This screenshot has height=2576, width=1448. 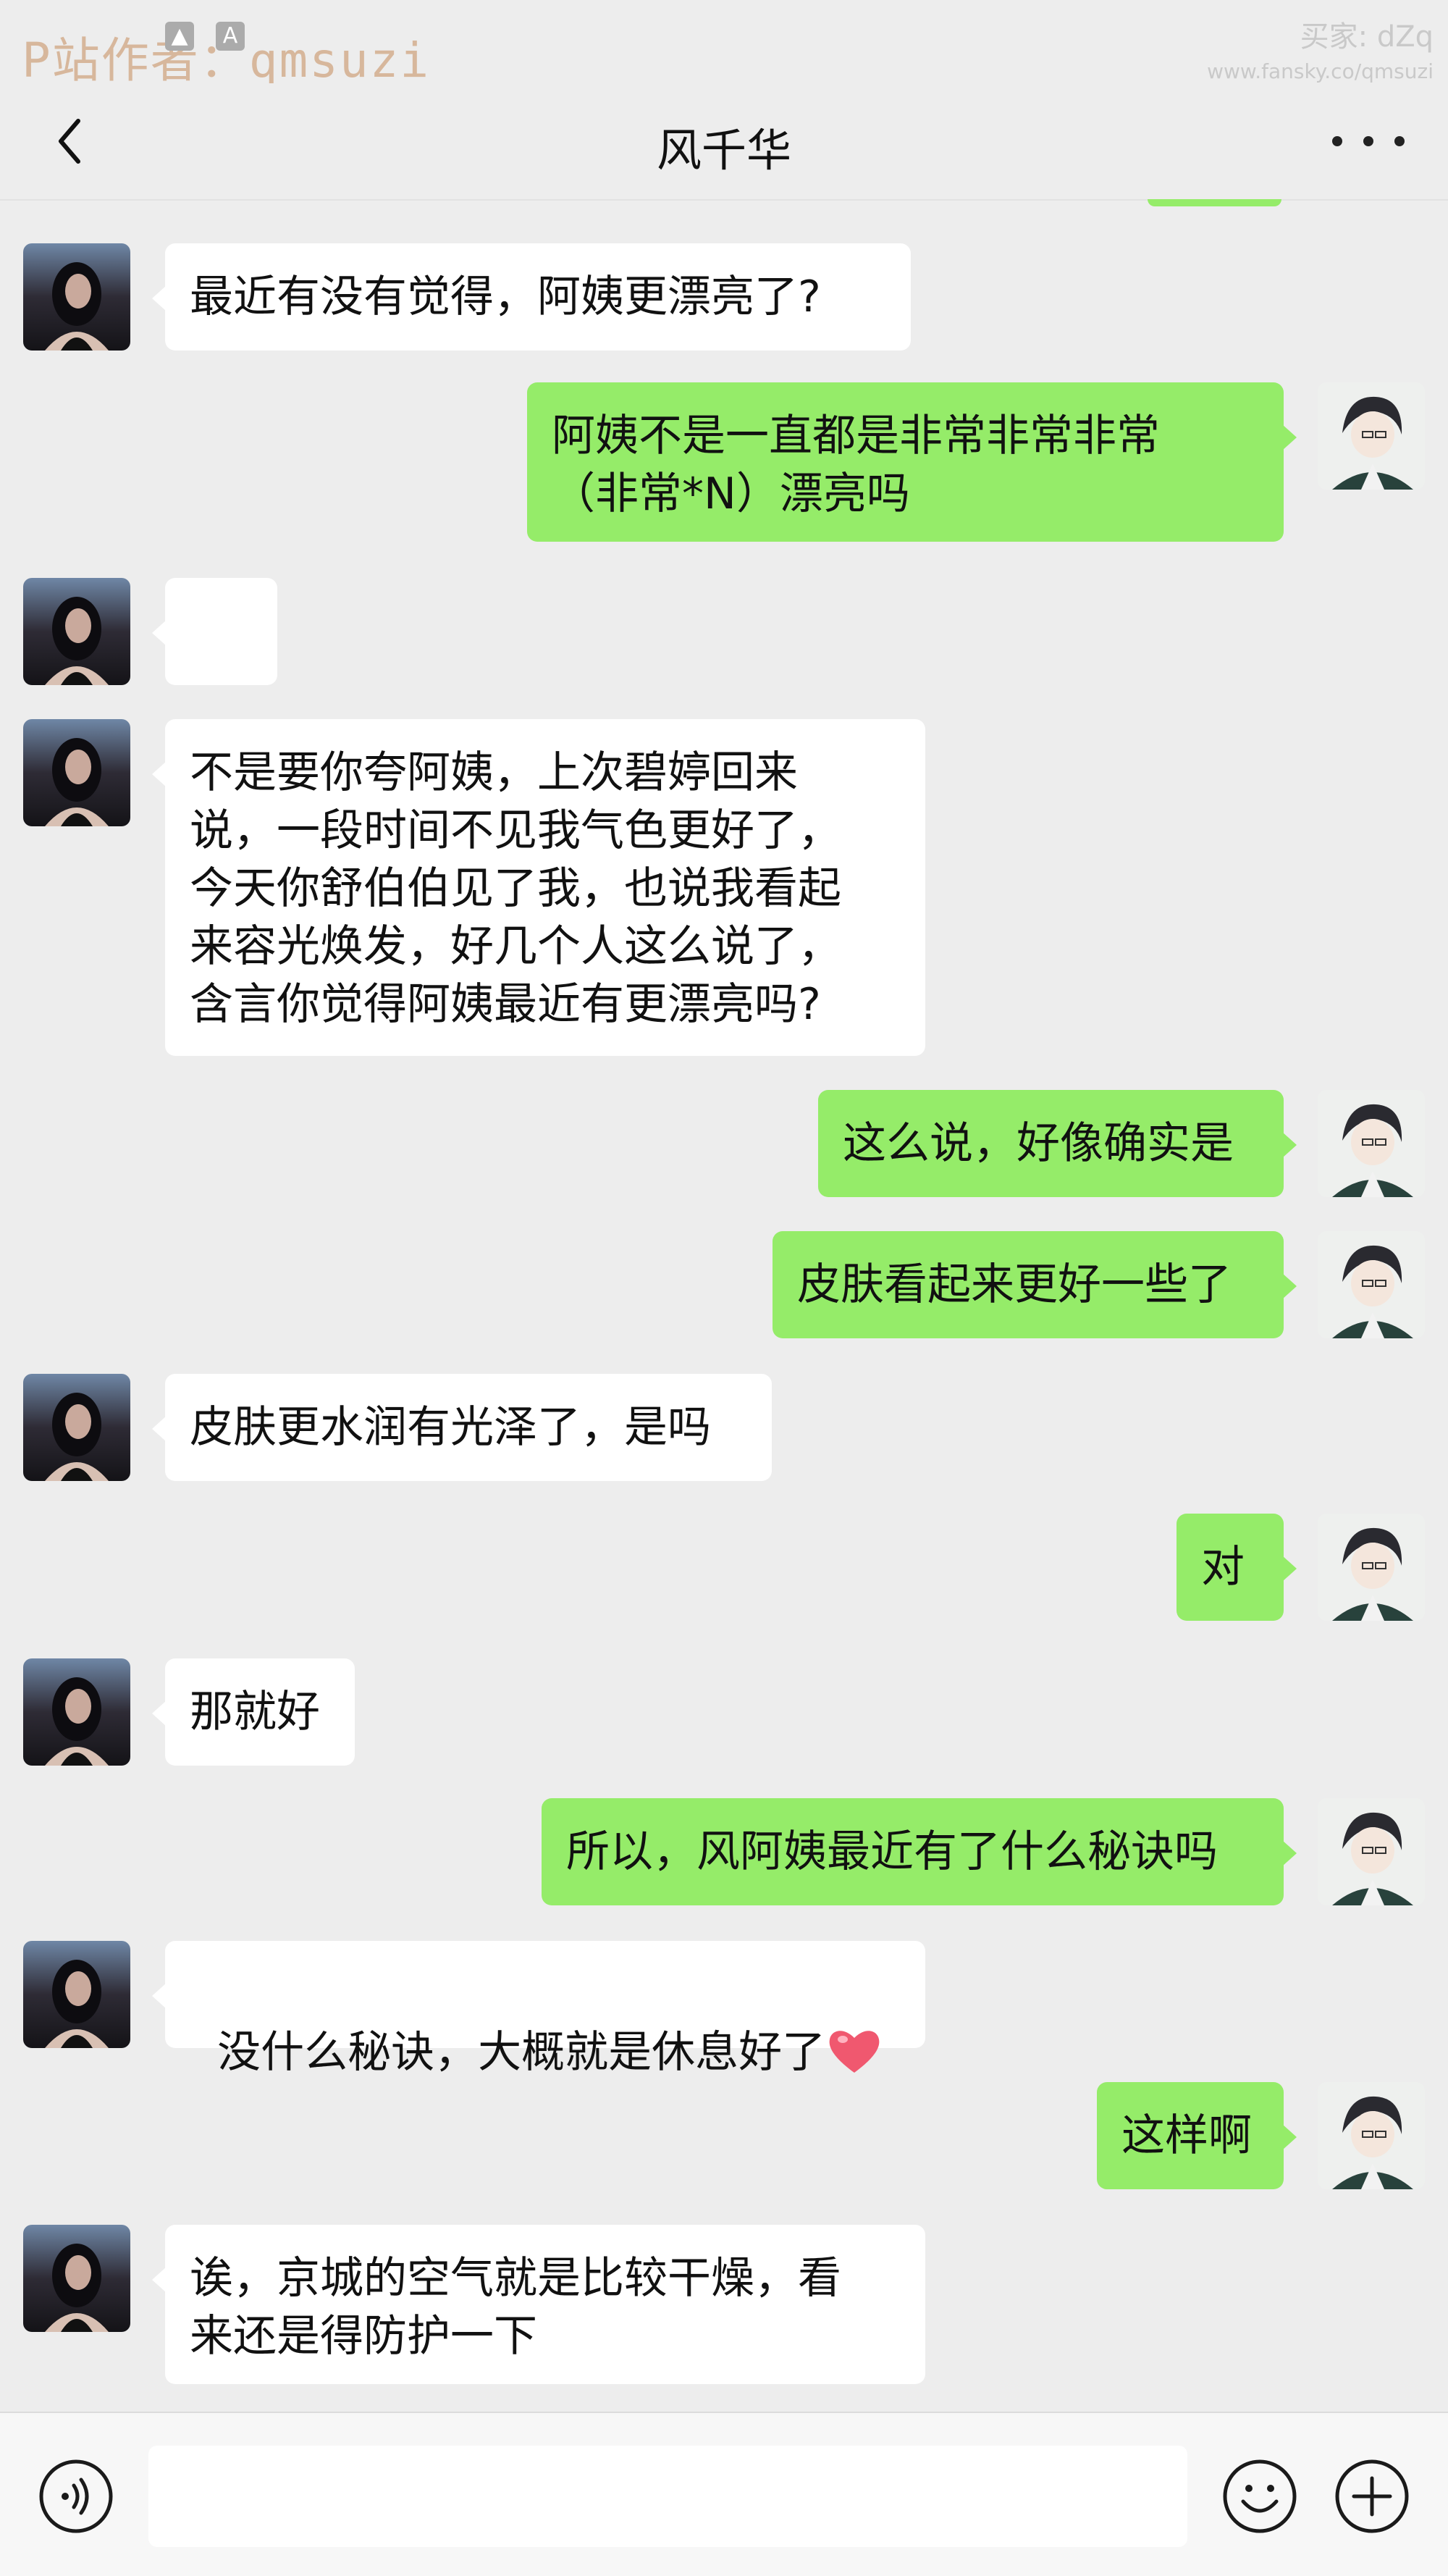 What do you see at coordinates (521, 2052) in the screenshot?
I see `message-text: 没什么秘诀，大概就是休息好了` at bounding box center [521, 2052].